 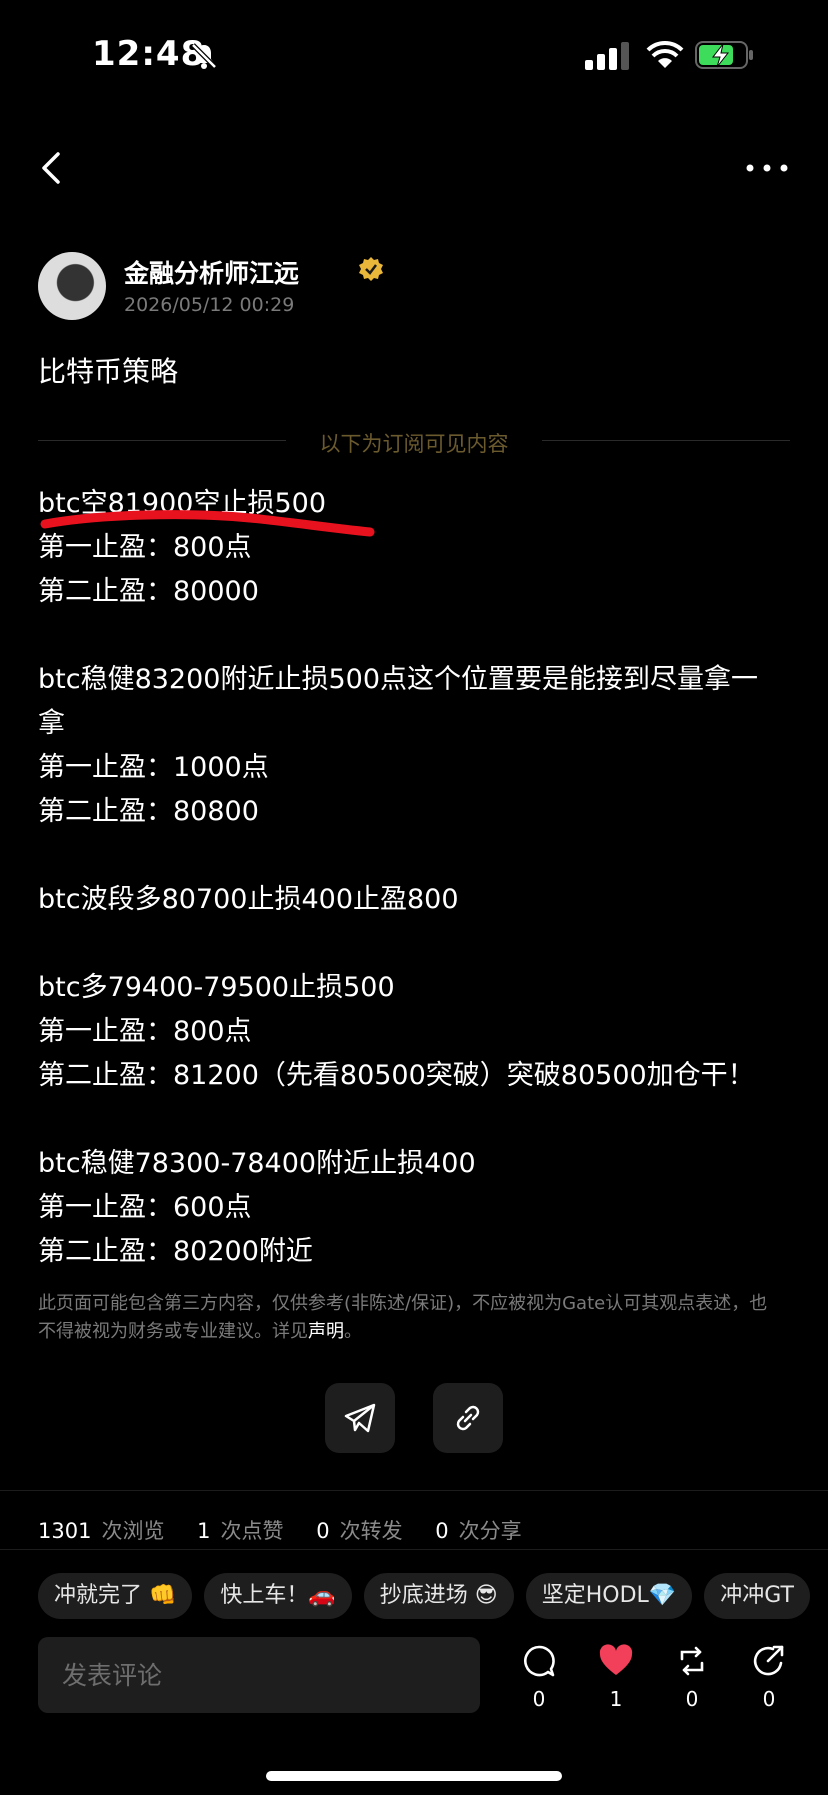 What do you see at coordinates (108, 371) in the screenshot?
I see `post-title: 比特币策略` at bounding box center [108, 371].